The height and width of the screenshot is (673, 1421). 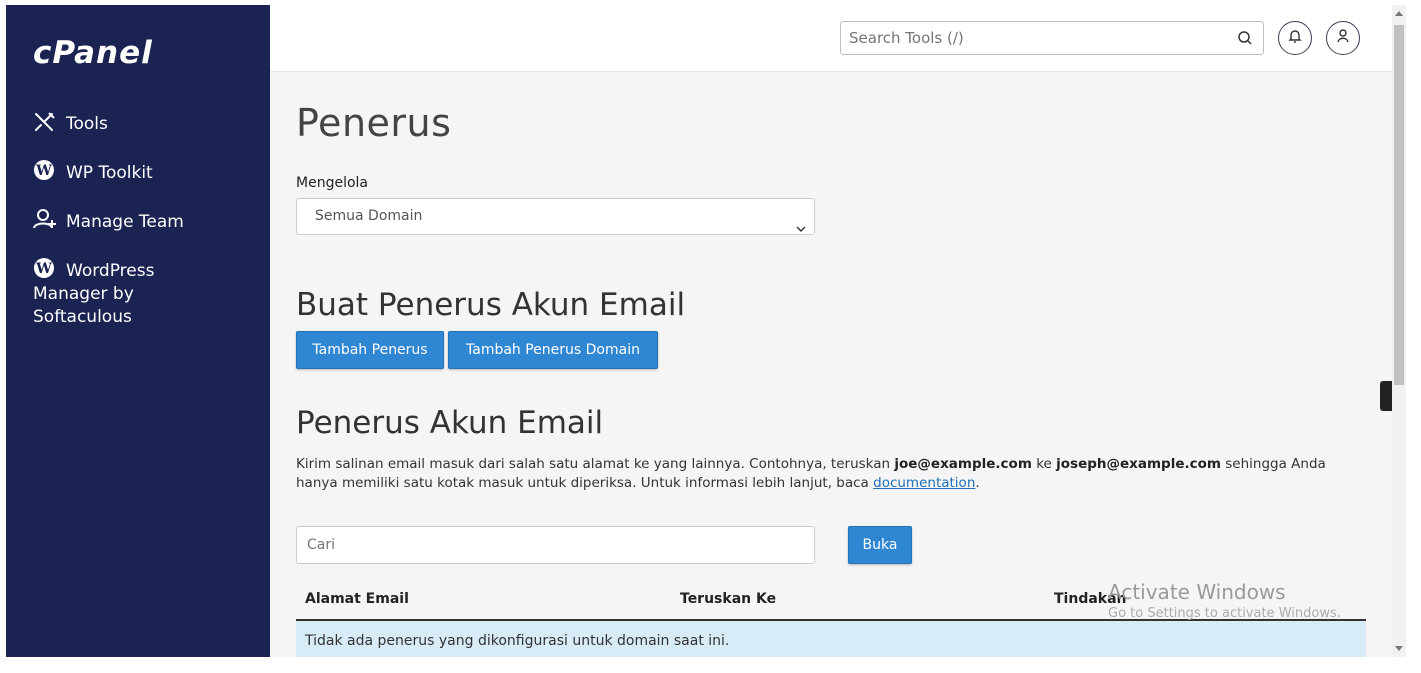 I want to click on chevron-down-icon, so click(x=801, y=222).